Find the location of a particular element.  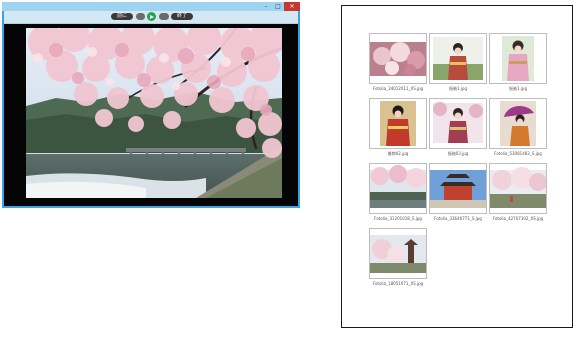

play-button is located at coordinates (151, 16).